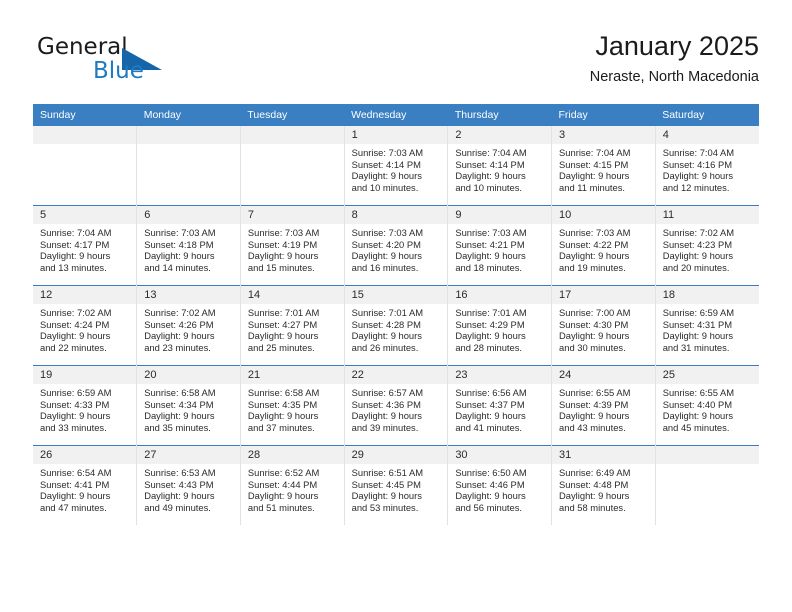  Describe the element at coordinates (188, 215) in the screenshot. I see `day-number: 6` at that location.